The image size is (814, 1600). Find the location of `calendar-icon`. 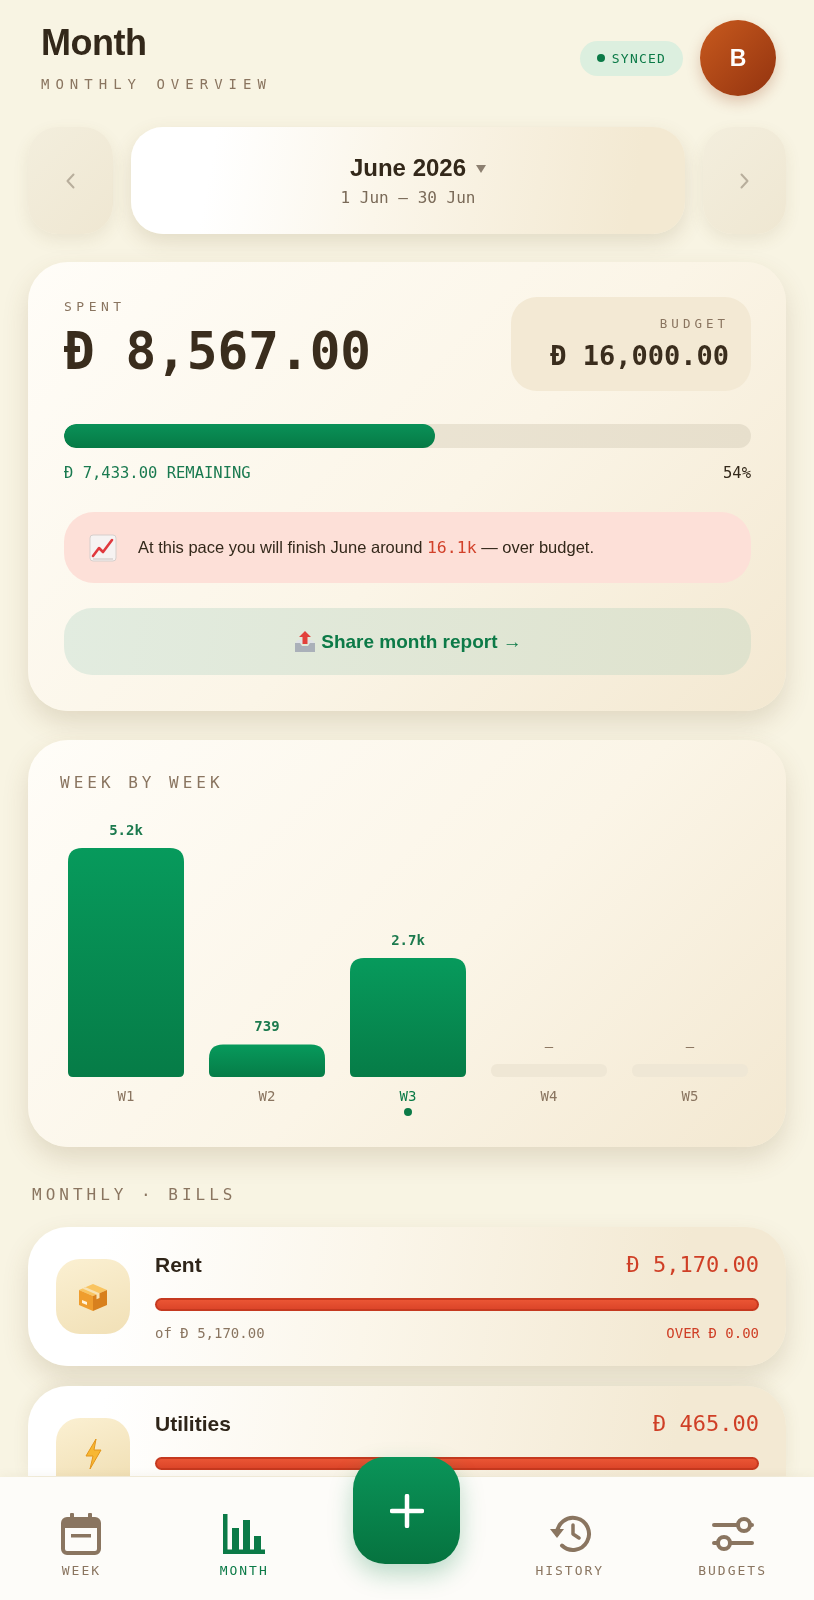

calendar-icon is located at coordinates (81, 1534).